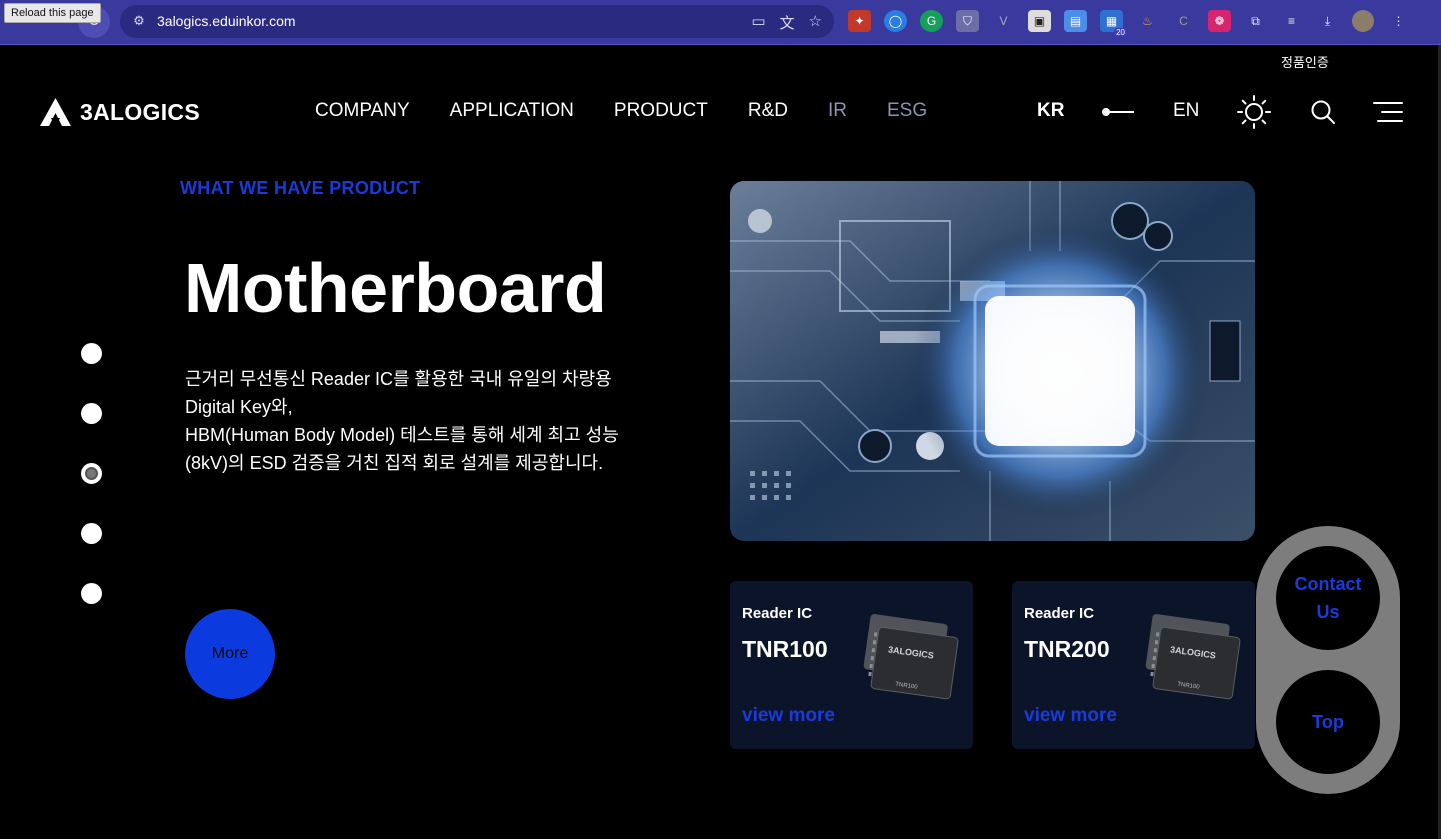  What do you see at coordinates (1363, 21) in the screenshot?
I see `profile-avatar` at bounding box center [1363, 21].